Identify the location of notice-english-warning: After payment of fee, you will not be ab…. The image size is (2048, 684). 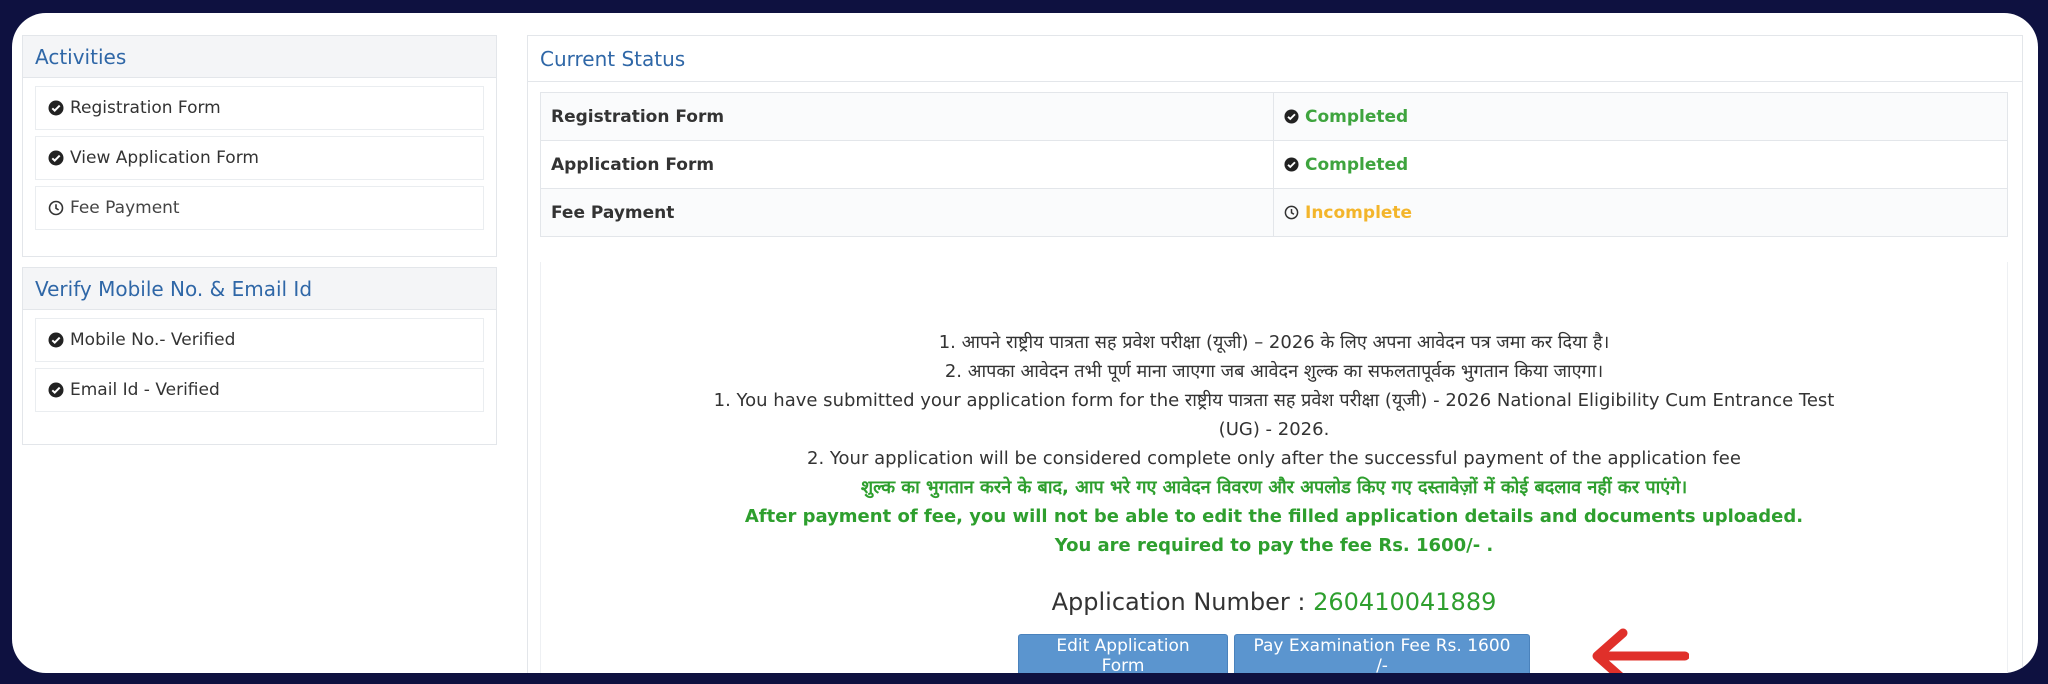
(1274, 516).